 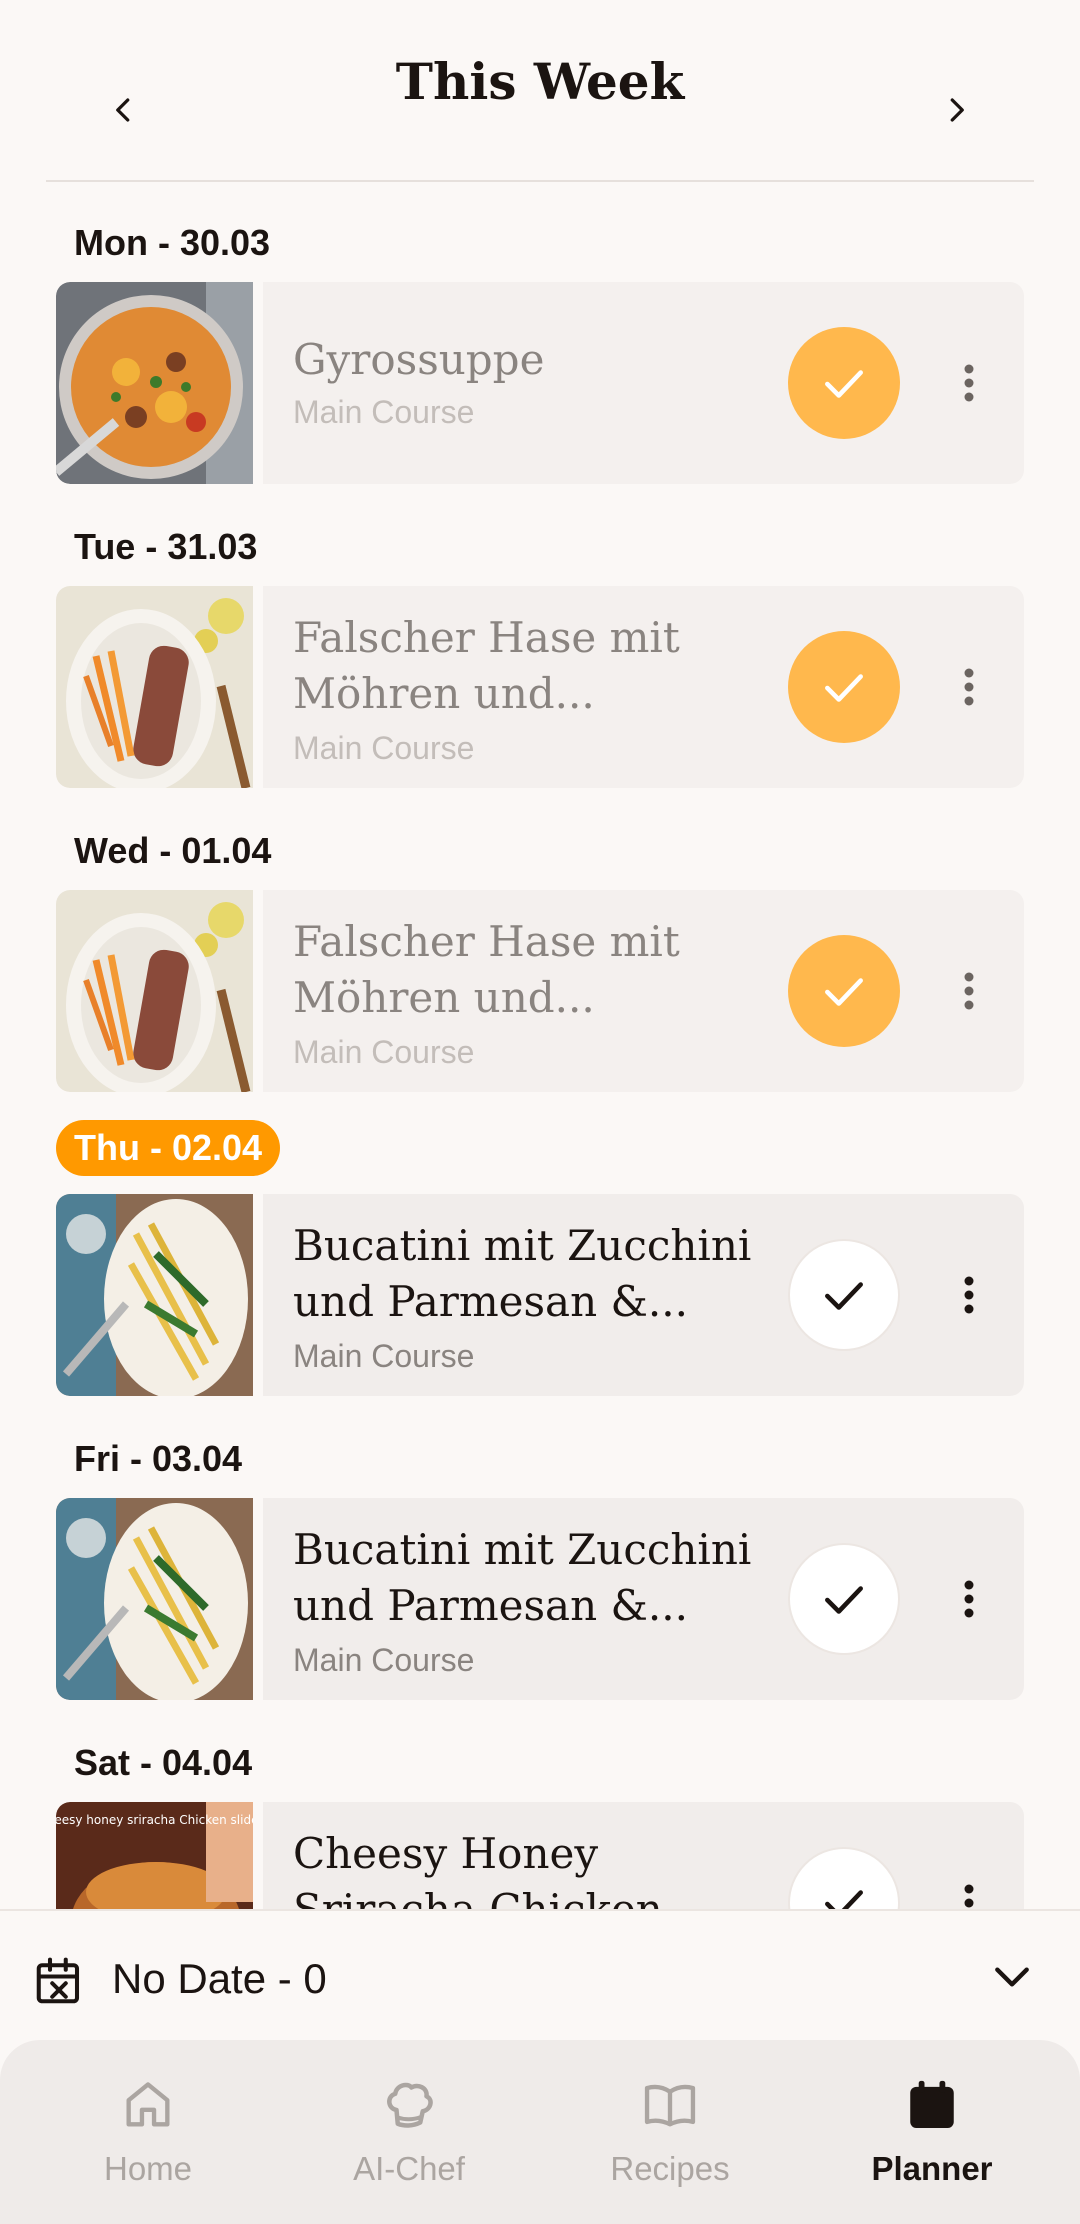 I want to click on nav-item-recipes: Recipes, so click(x=670, y=2135).